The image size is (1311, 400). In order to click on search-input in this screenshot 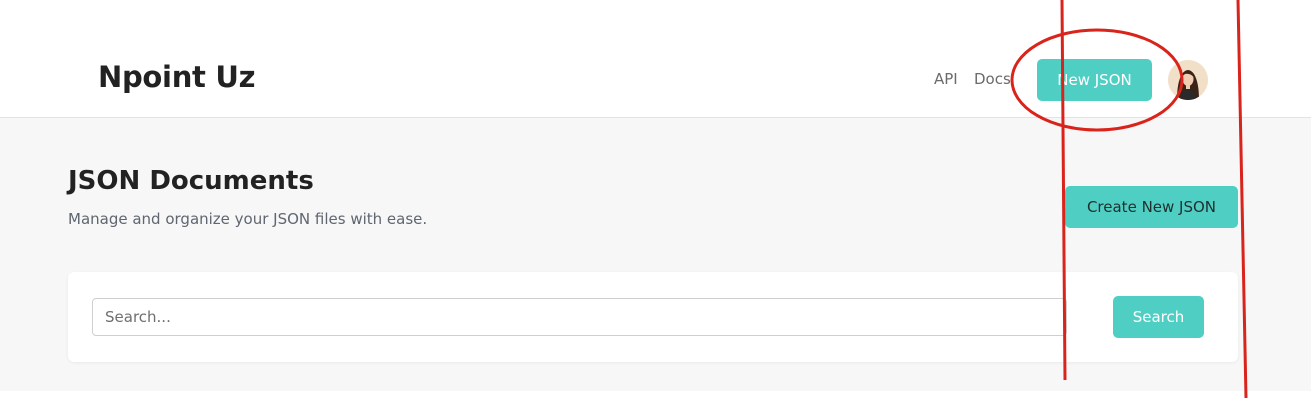, I will do `click(579, 317)`.